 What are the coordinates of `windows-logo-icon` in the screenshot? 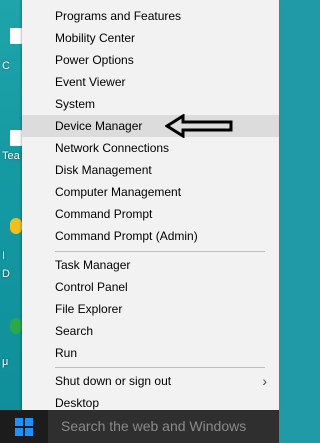 It's located at (24, 427).